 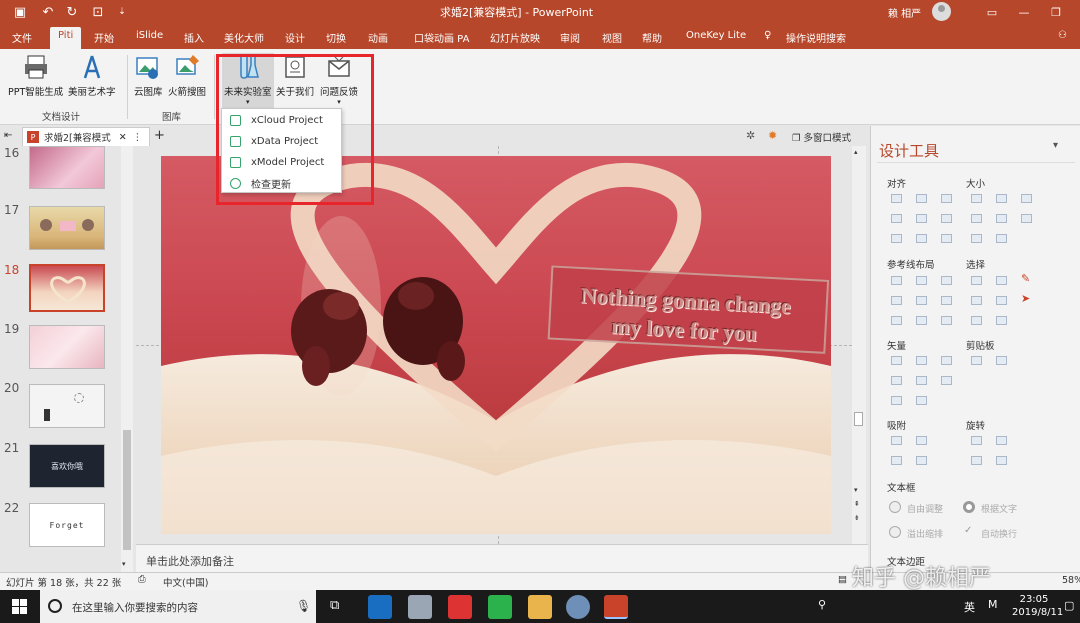 What do you see at coordinates (138, 137) in the screenshot?
I see `more-icon: ⋮` at bounding box center [138, 137].